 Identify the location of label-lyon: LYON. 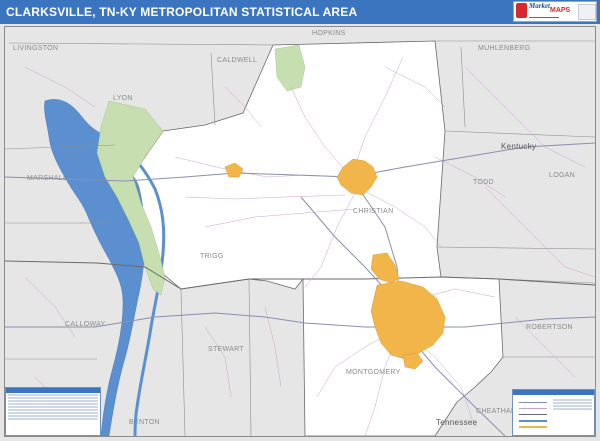
(123, 98).